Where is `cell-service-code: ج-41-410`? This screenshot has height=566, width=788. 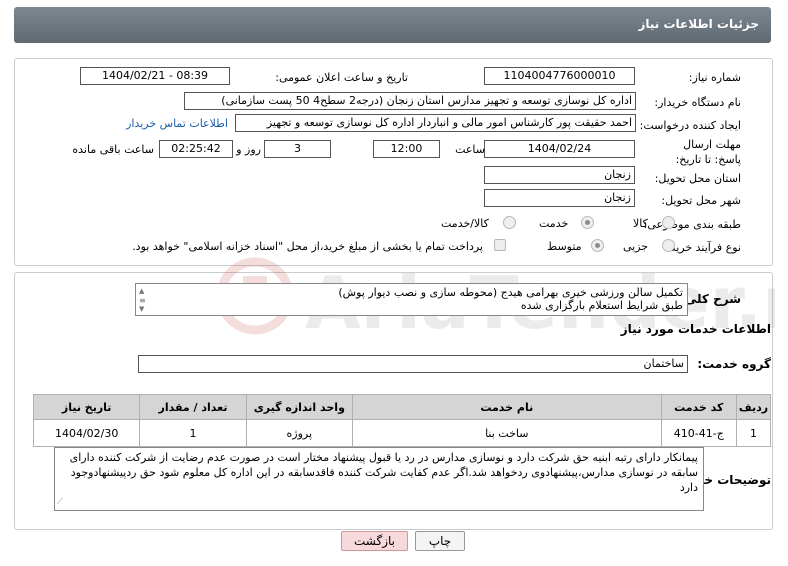 cell-service-code: ج-41-410 is located at coordinates (698, 433).